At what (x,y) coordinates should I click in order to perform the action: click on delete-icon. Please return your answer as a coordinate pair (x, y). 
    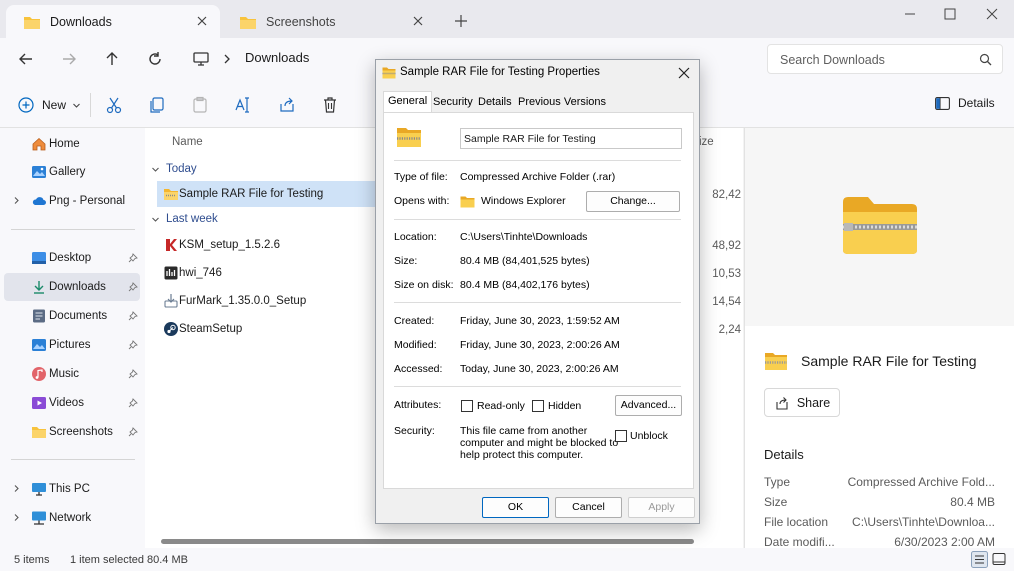
    Looking at the image, I should click on (330, 105).